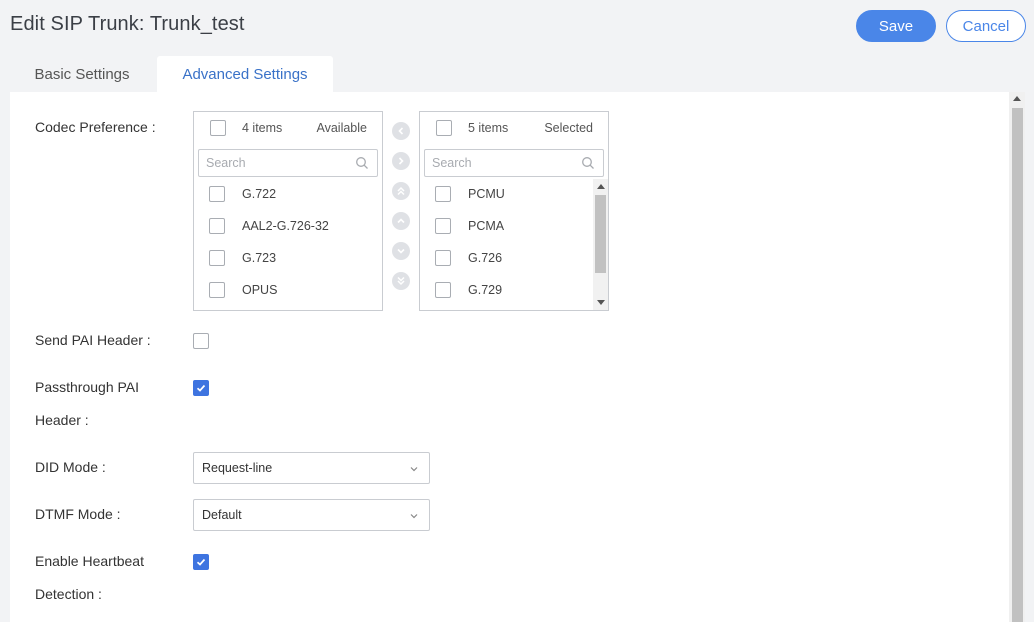 Image resolution: width=1034 pixels, height=622 pixels. What do you see at coordinates (514, 128) in the screenshot?
I see `selected-list-header: 5 items Selected` at bounding box center [514, 128].